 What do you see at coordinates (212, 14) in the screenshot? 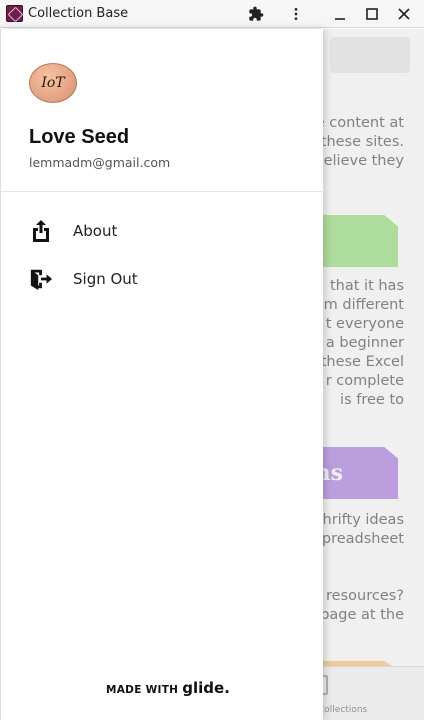
I see `window-titlebar: Collection Base` at bounding box center [212, 14].